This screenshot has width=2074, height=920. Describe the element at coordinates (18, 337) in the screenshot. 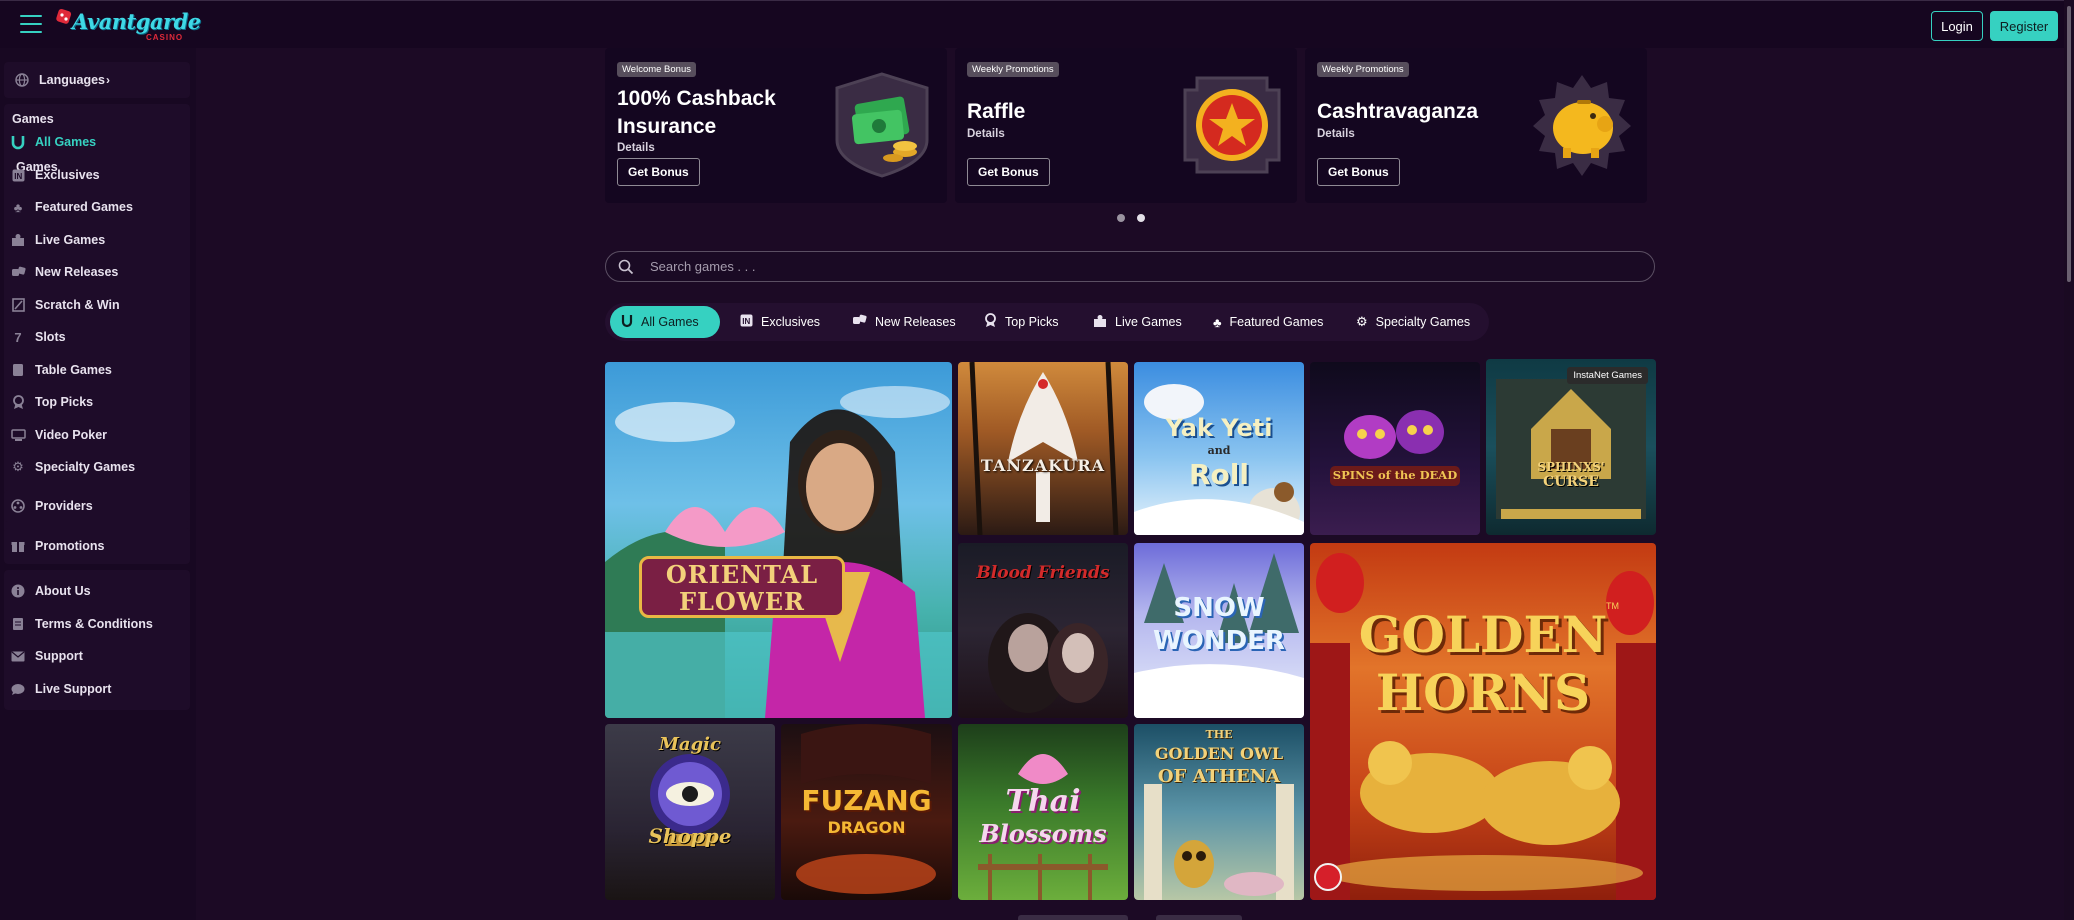

I see `seven-icon: 7` at that location.